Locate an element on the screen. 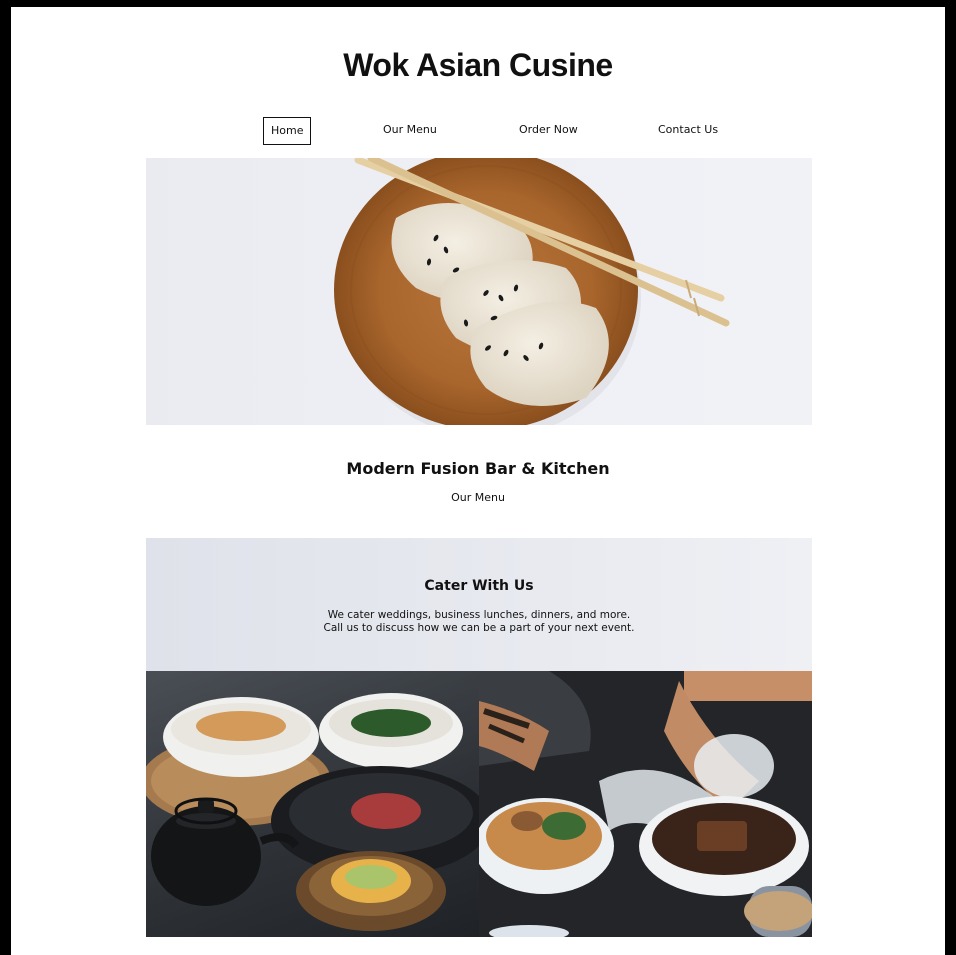 Image resolution: width=956 pixels, height=955 pixels. chef-ramen-illustration is located at coordinates (645, 804).